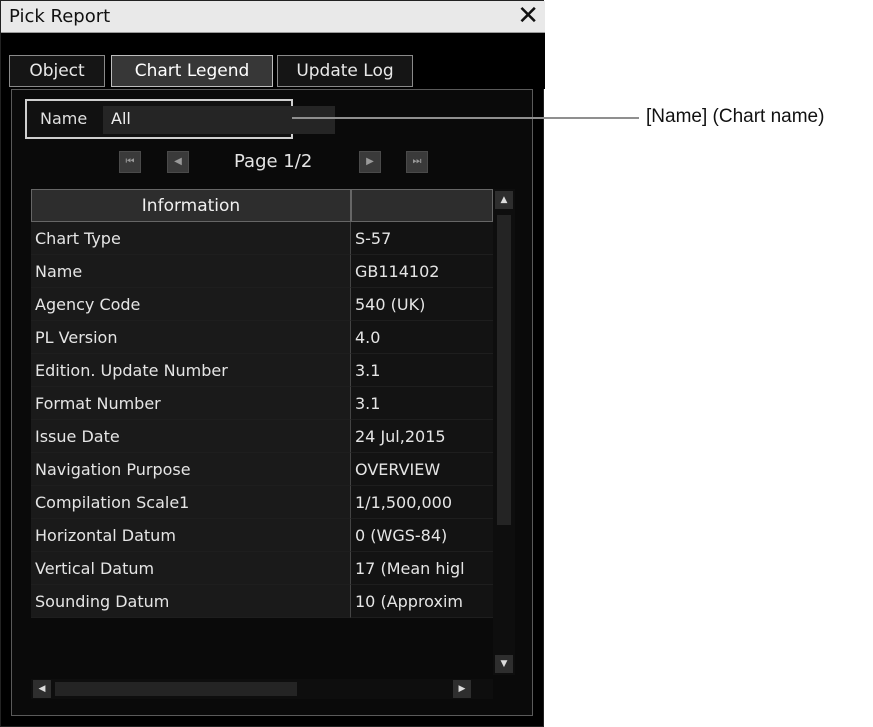 This screenshot has width=873, height=727. Describe the element at coordinates (60, 16) in the screenshot. I see `window-title: Pick Report` at that location.